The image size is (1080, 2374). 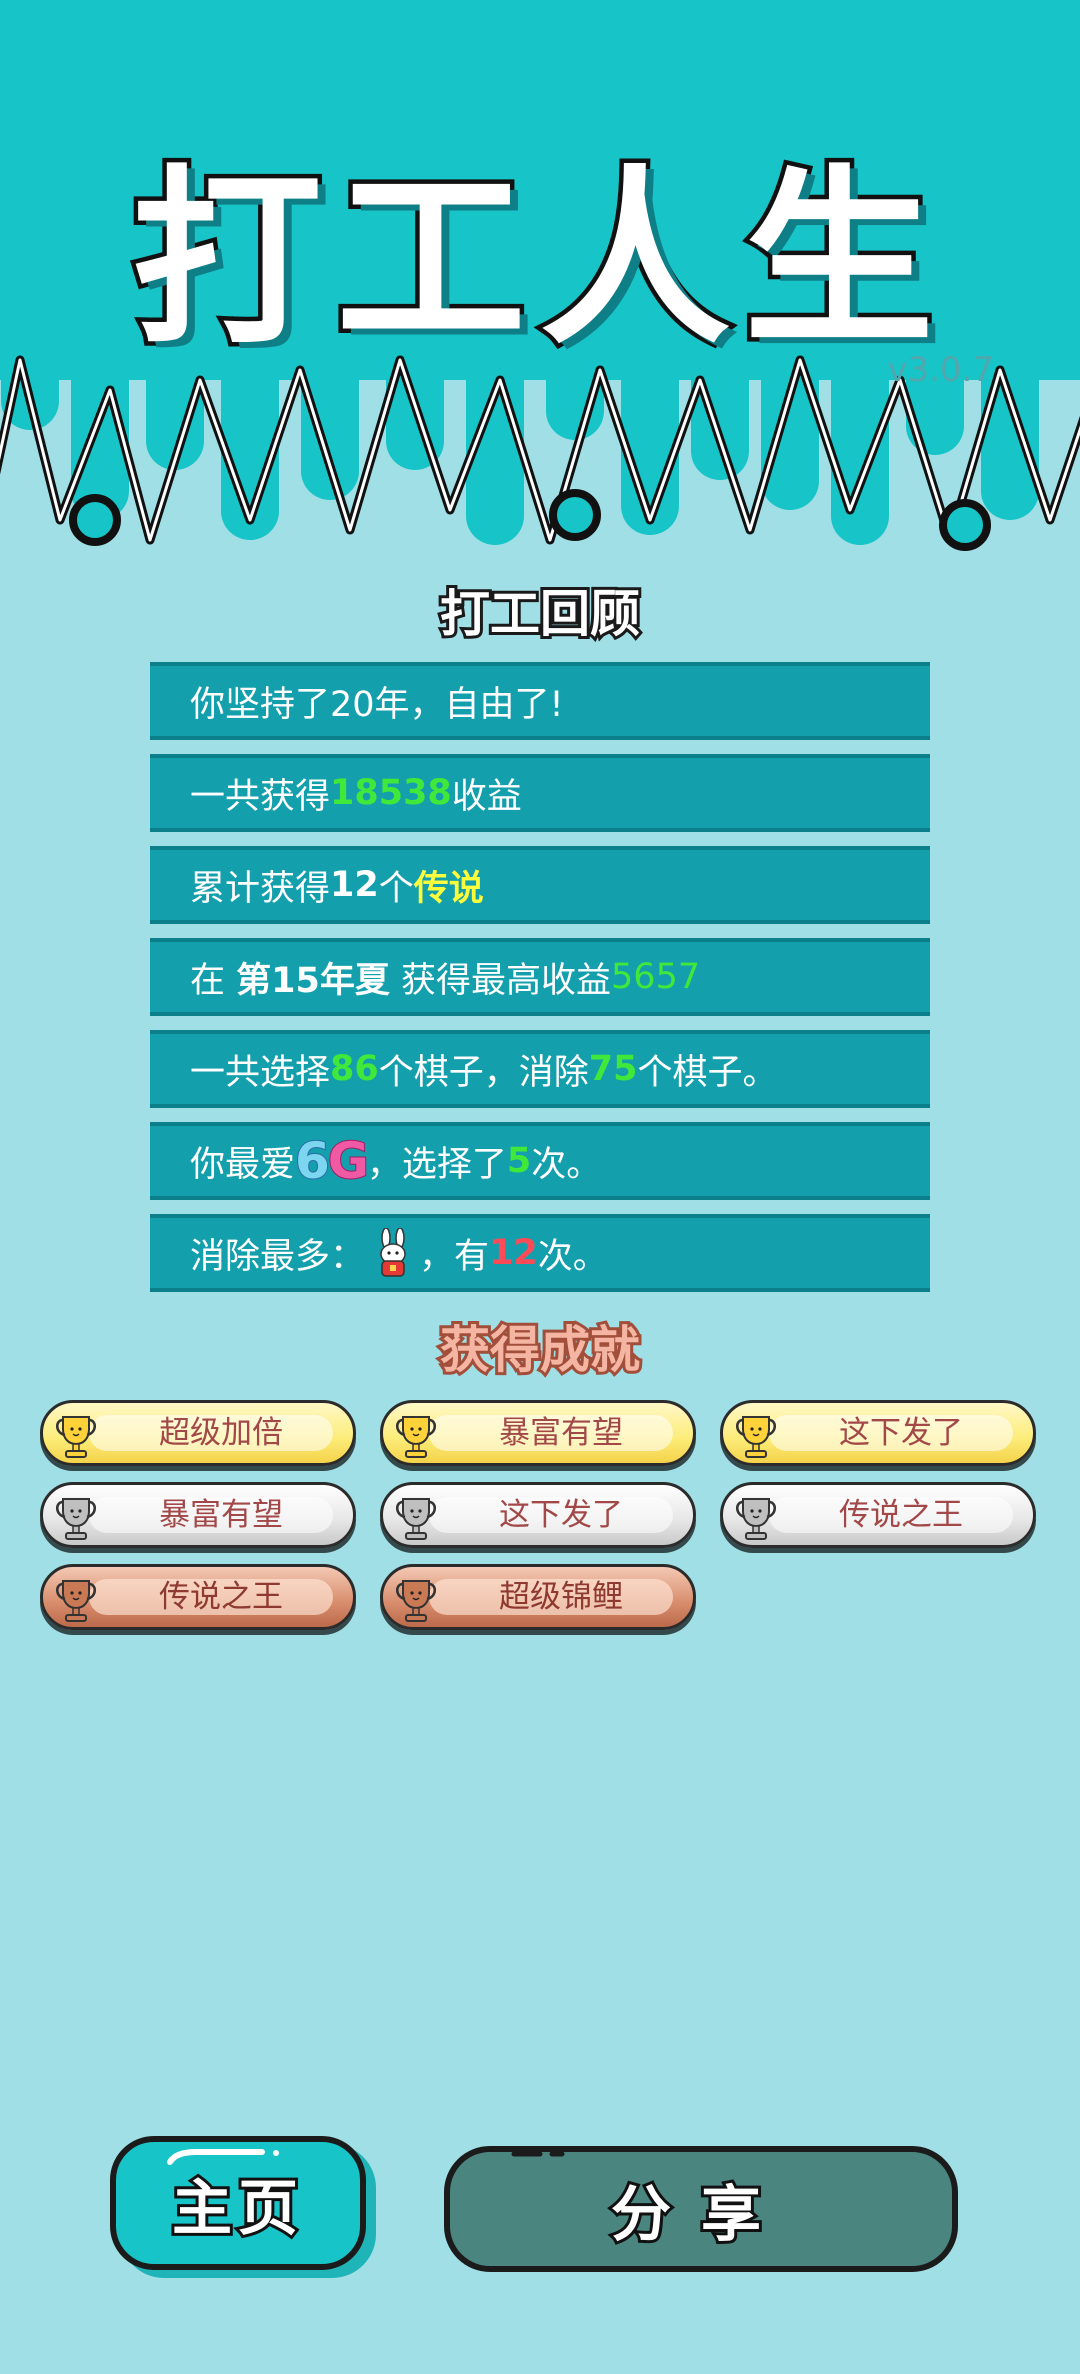 I want to click on review-row-years-text: 你坚持了20年，自由了!, so click(x=377, y=704).